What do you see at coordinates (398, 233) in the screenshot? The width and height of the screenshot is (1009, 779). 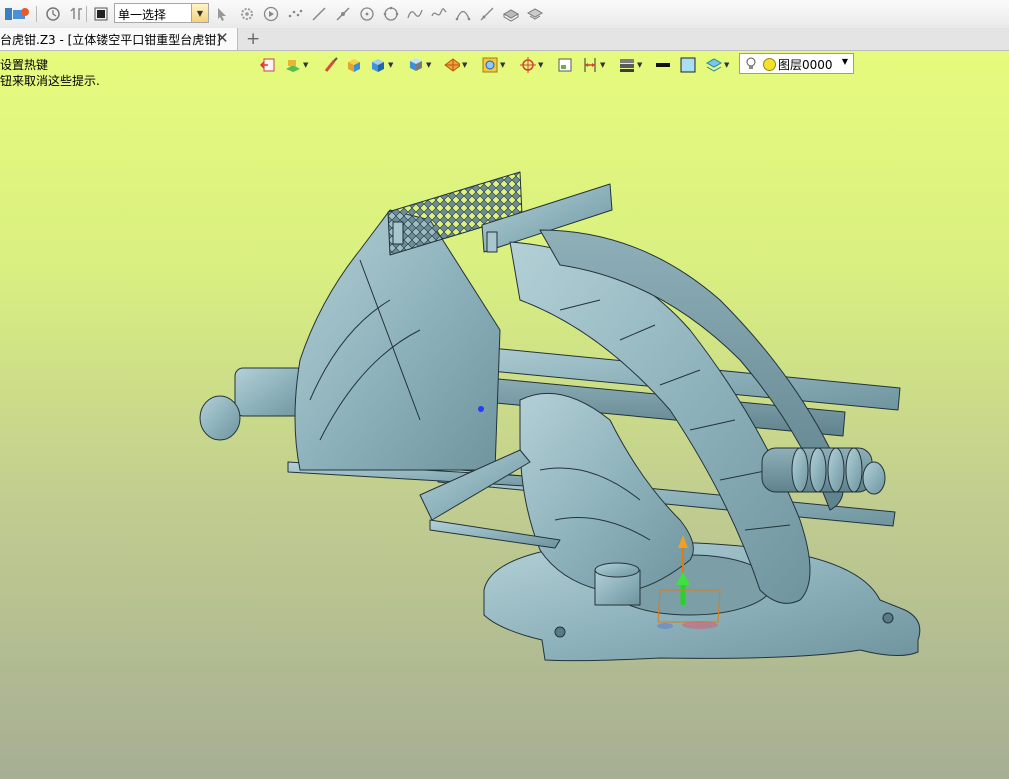 I see `back-jaw-slot` at bounding box center [398, 233].